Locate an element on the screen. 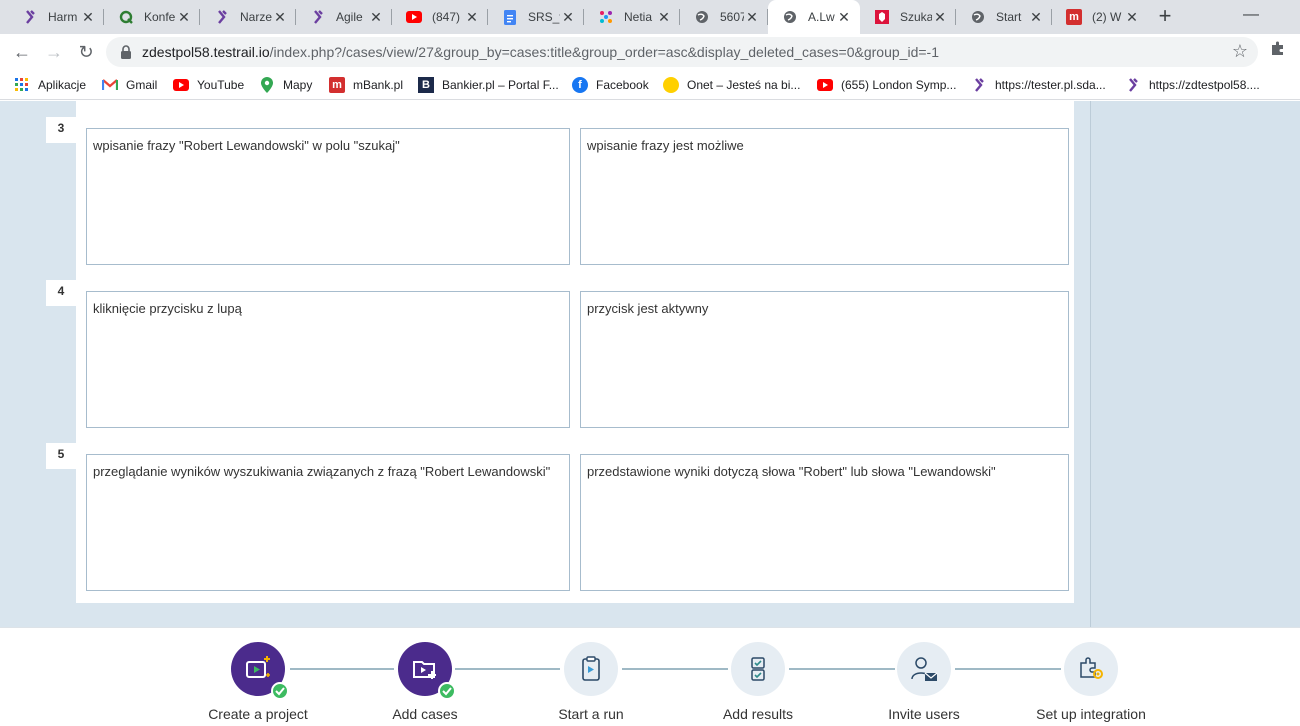 This screenshot has height=726, width=1300. browser-tab: 56070 ✕ is located at coordinates (724, 17).